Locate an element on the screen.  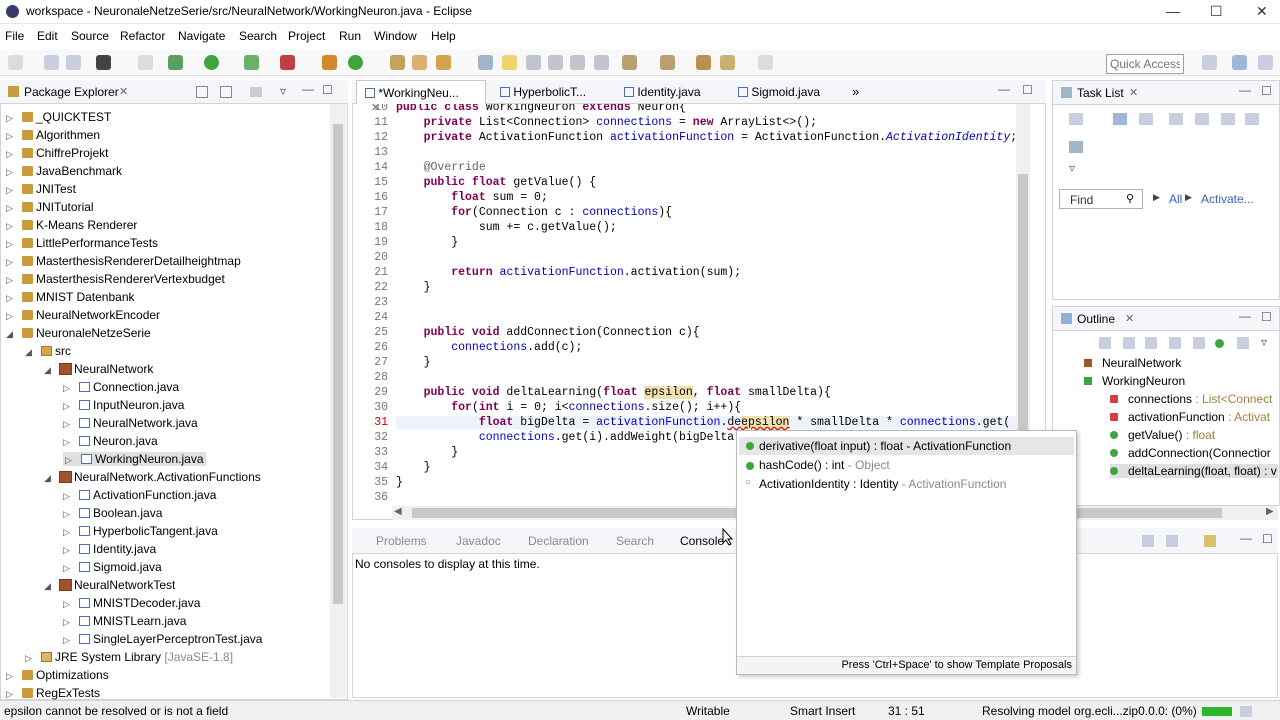
outline-item: connections : List<Connect is located at coordinates (1194, 399).